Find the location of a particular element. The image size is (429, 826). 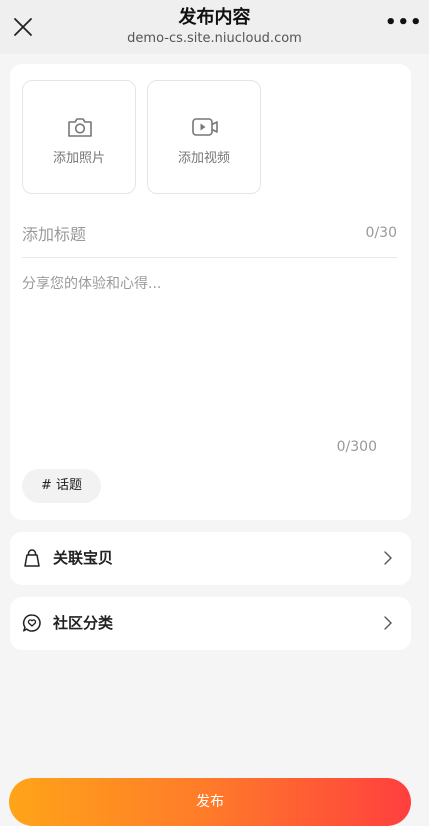

add-photo-button: 添加照片 is located at coordinates (79, 137).